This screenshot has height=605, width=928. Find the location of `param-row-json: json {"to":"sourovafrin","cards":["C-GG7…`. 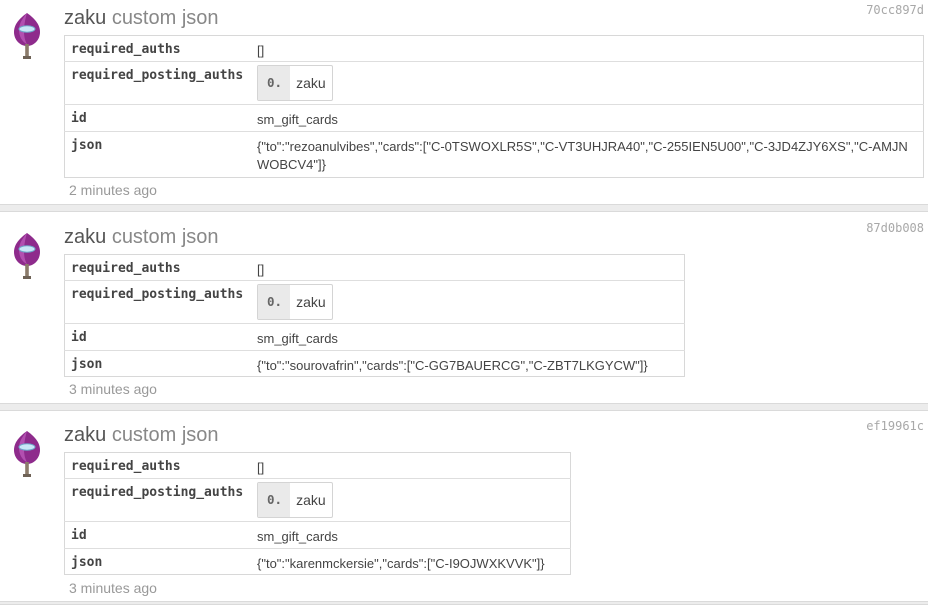

param-row-json: json {"to":"sourovafrin","cards":["C-GG7… is located at coordinates (374, 363).